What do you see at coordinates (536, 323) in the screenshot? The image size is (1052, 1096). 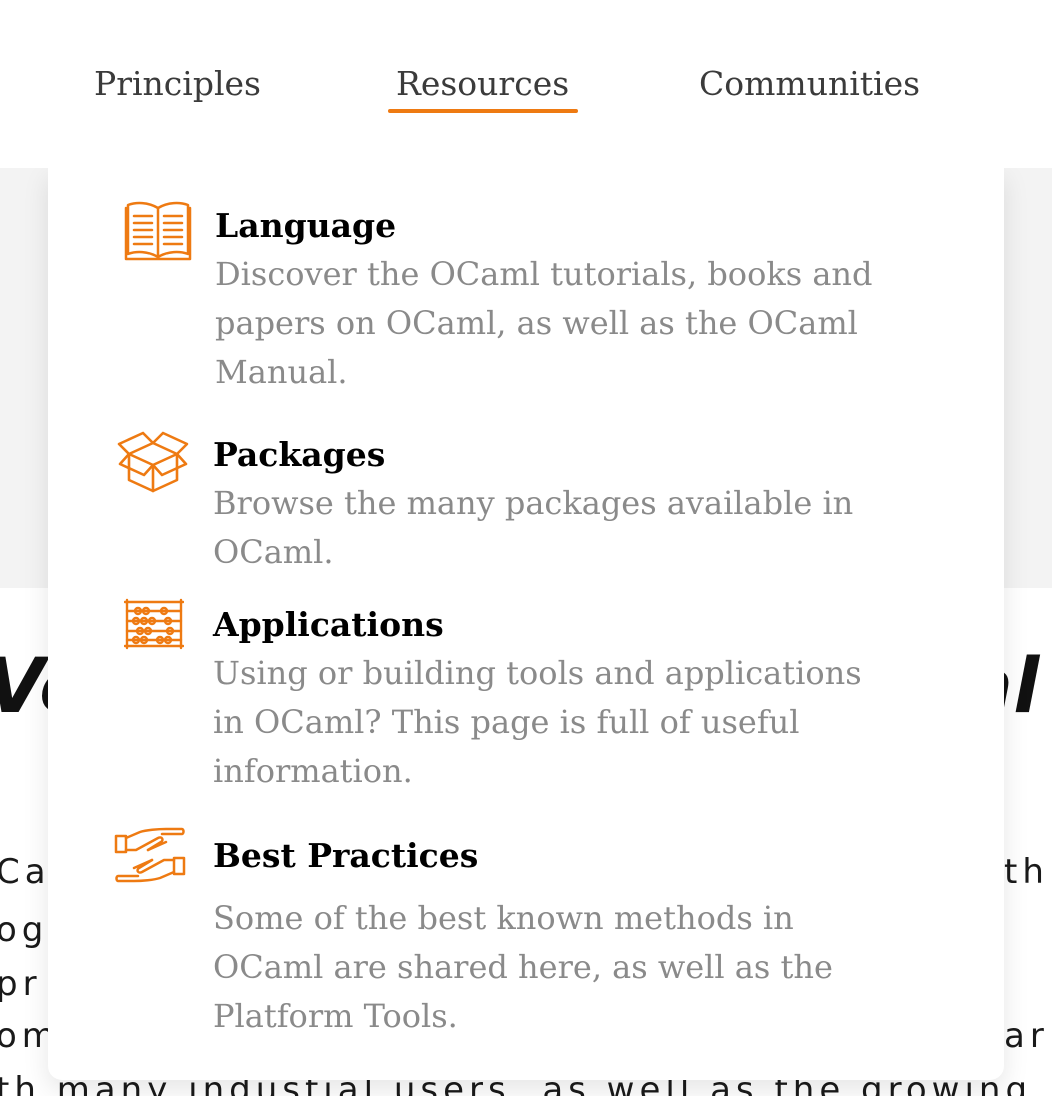 I see `description-line: papers on OCaml, as well as the OCaml` at bounding box center [536, 323].